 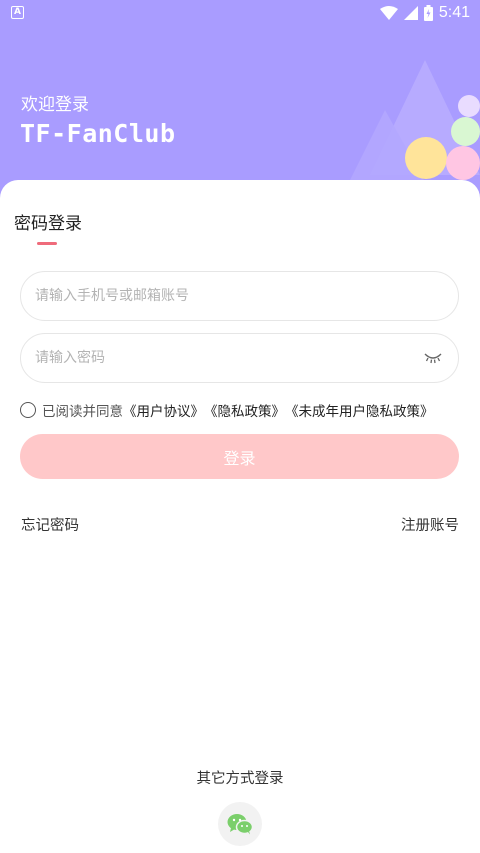 I want to click on wechat-icon, so click(x=240, y=824).